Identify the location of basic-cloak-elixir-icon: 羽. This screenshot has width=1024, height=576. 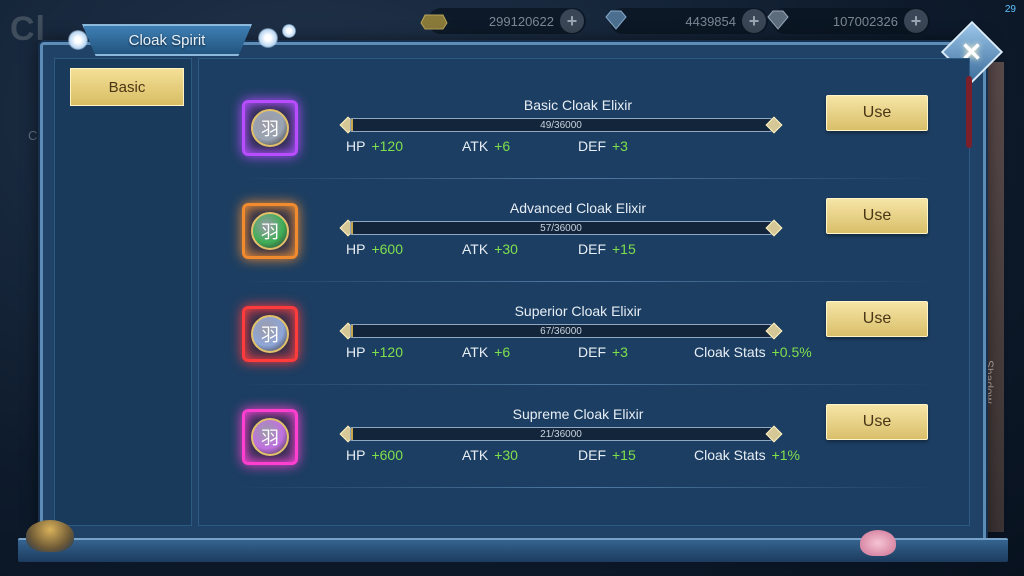
(270, 128).